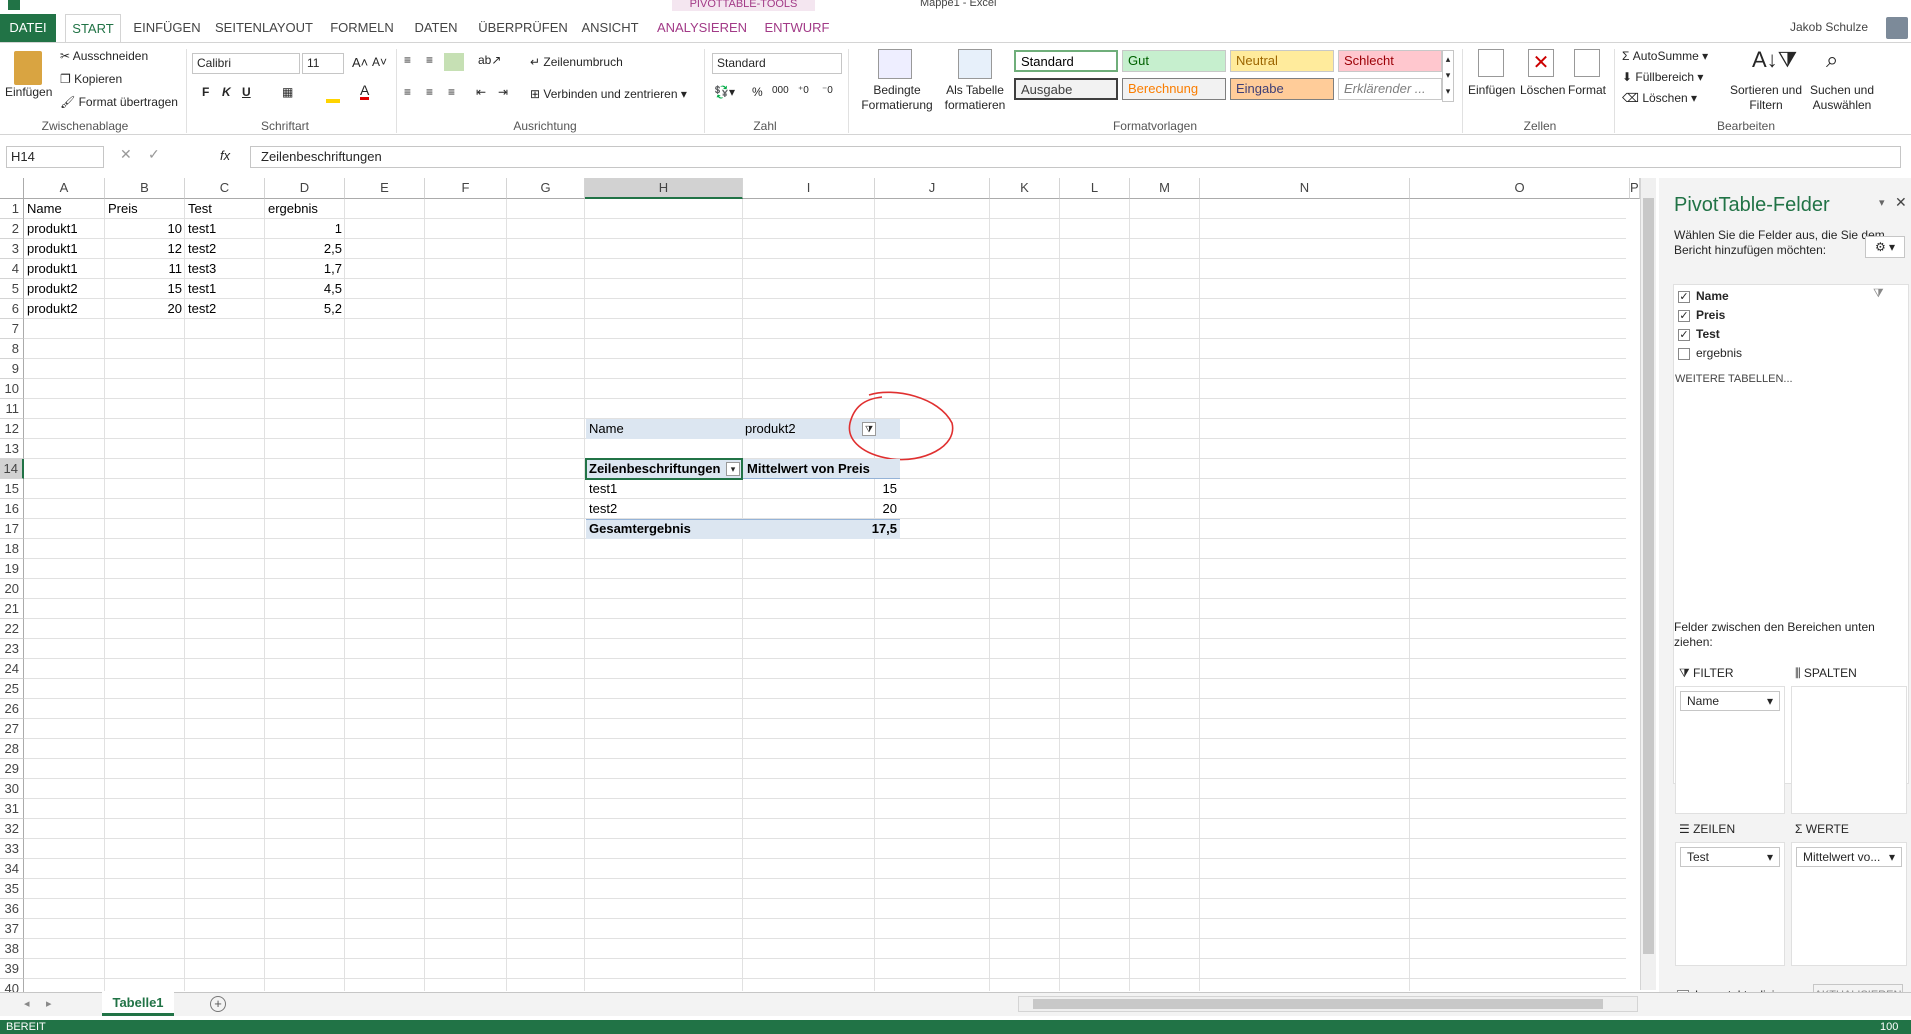 The width and height of the screenshot is (1911, 1034). I want to click on row-header: 35, so click(12, 889).